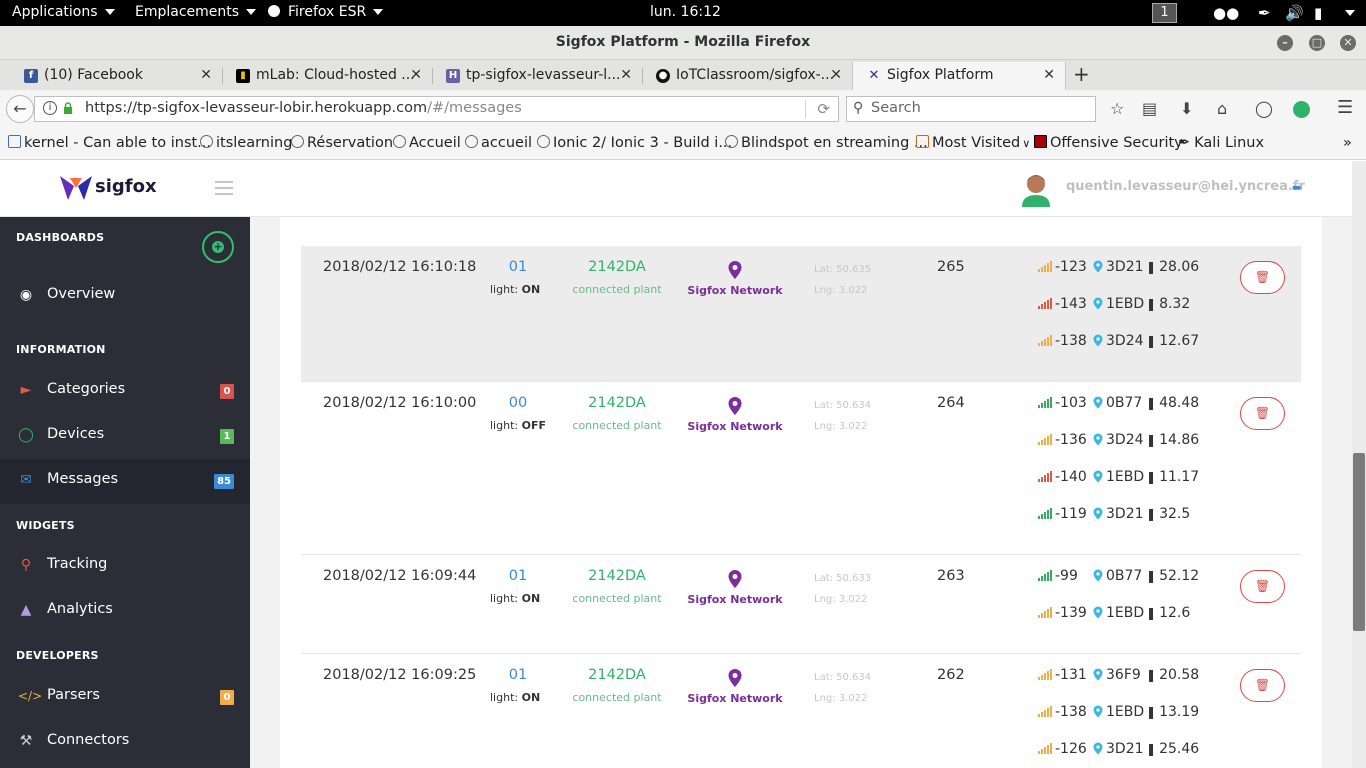  I want to click on extension-icon, so click(1301, 109).